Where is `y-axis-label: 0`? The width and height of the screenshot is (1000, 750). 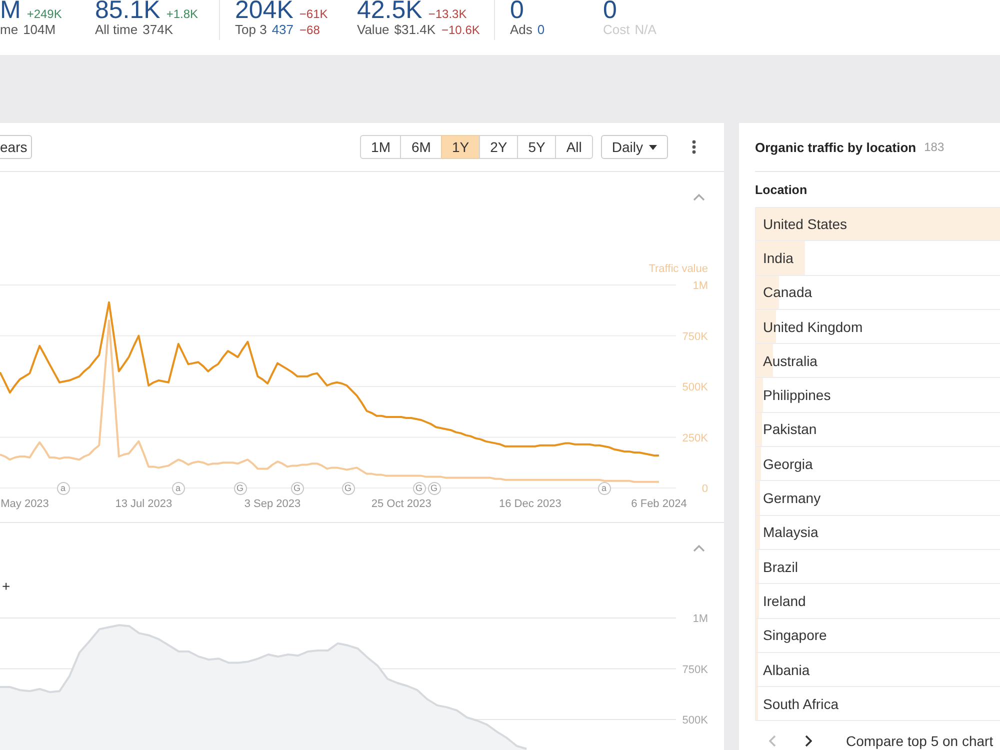 y-axis-label: 0 is located at coordinates (705, 489).